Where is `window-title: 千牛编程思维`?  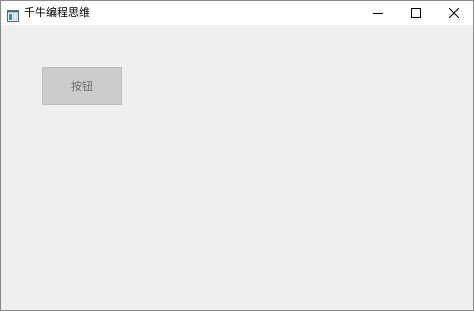 window-title: 千牛编程思维 is located at coordinates (57, 12).